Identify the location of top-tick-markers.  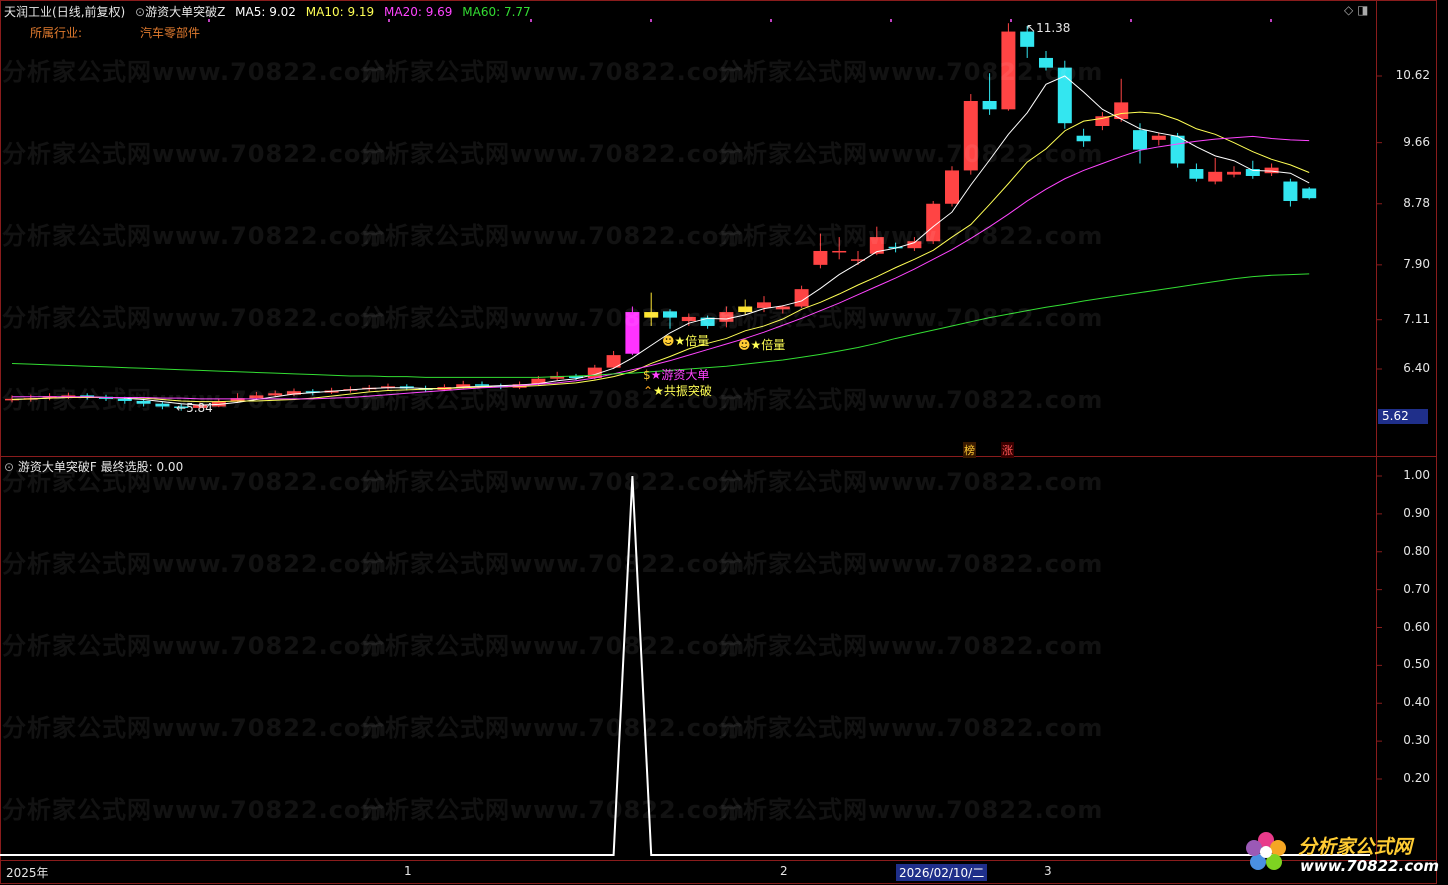
(740, 20).